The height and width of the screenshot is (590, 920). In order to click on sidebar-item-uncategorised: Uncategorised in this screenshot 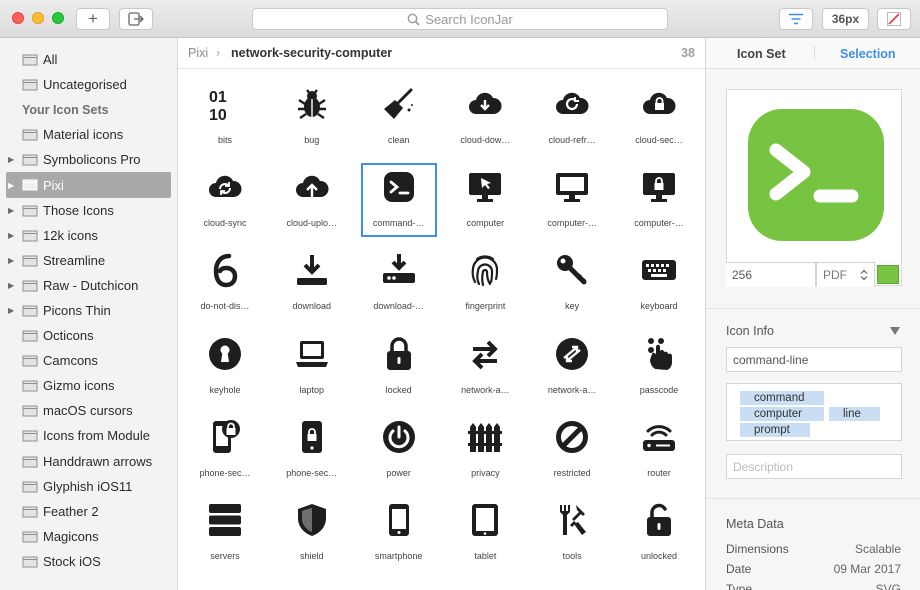, I will do `click(88, 84)`.